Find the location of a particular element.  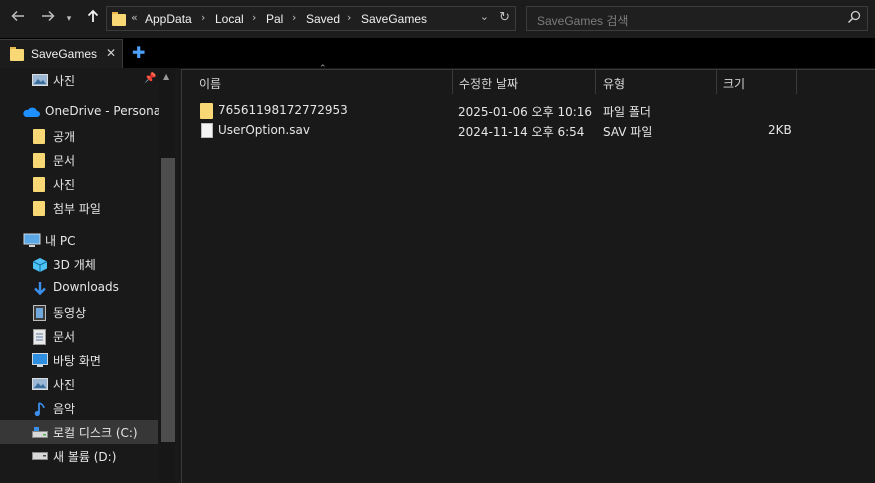

nav-scrollbar-thumb is located at coordinates (168, 300).